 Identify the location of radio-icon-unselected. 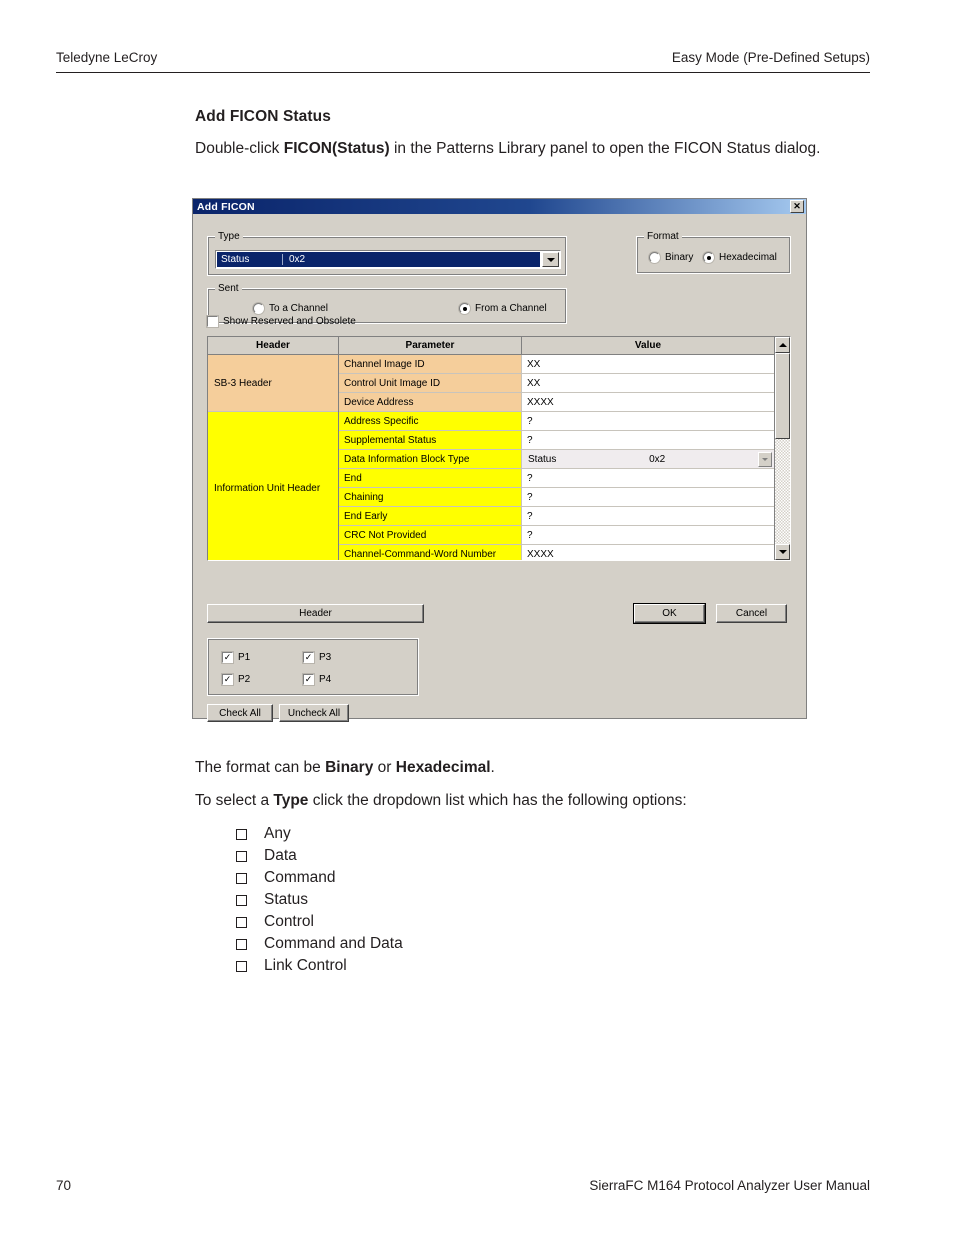
(258, 308).